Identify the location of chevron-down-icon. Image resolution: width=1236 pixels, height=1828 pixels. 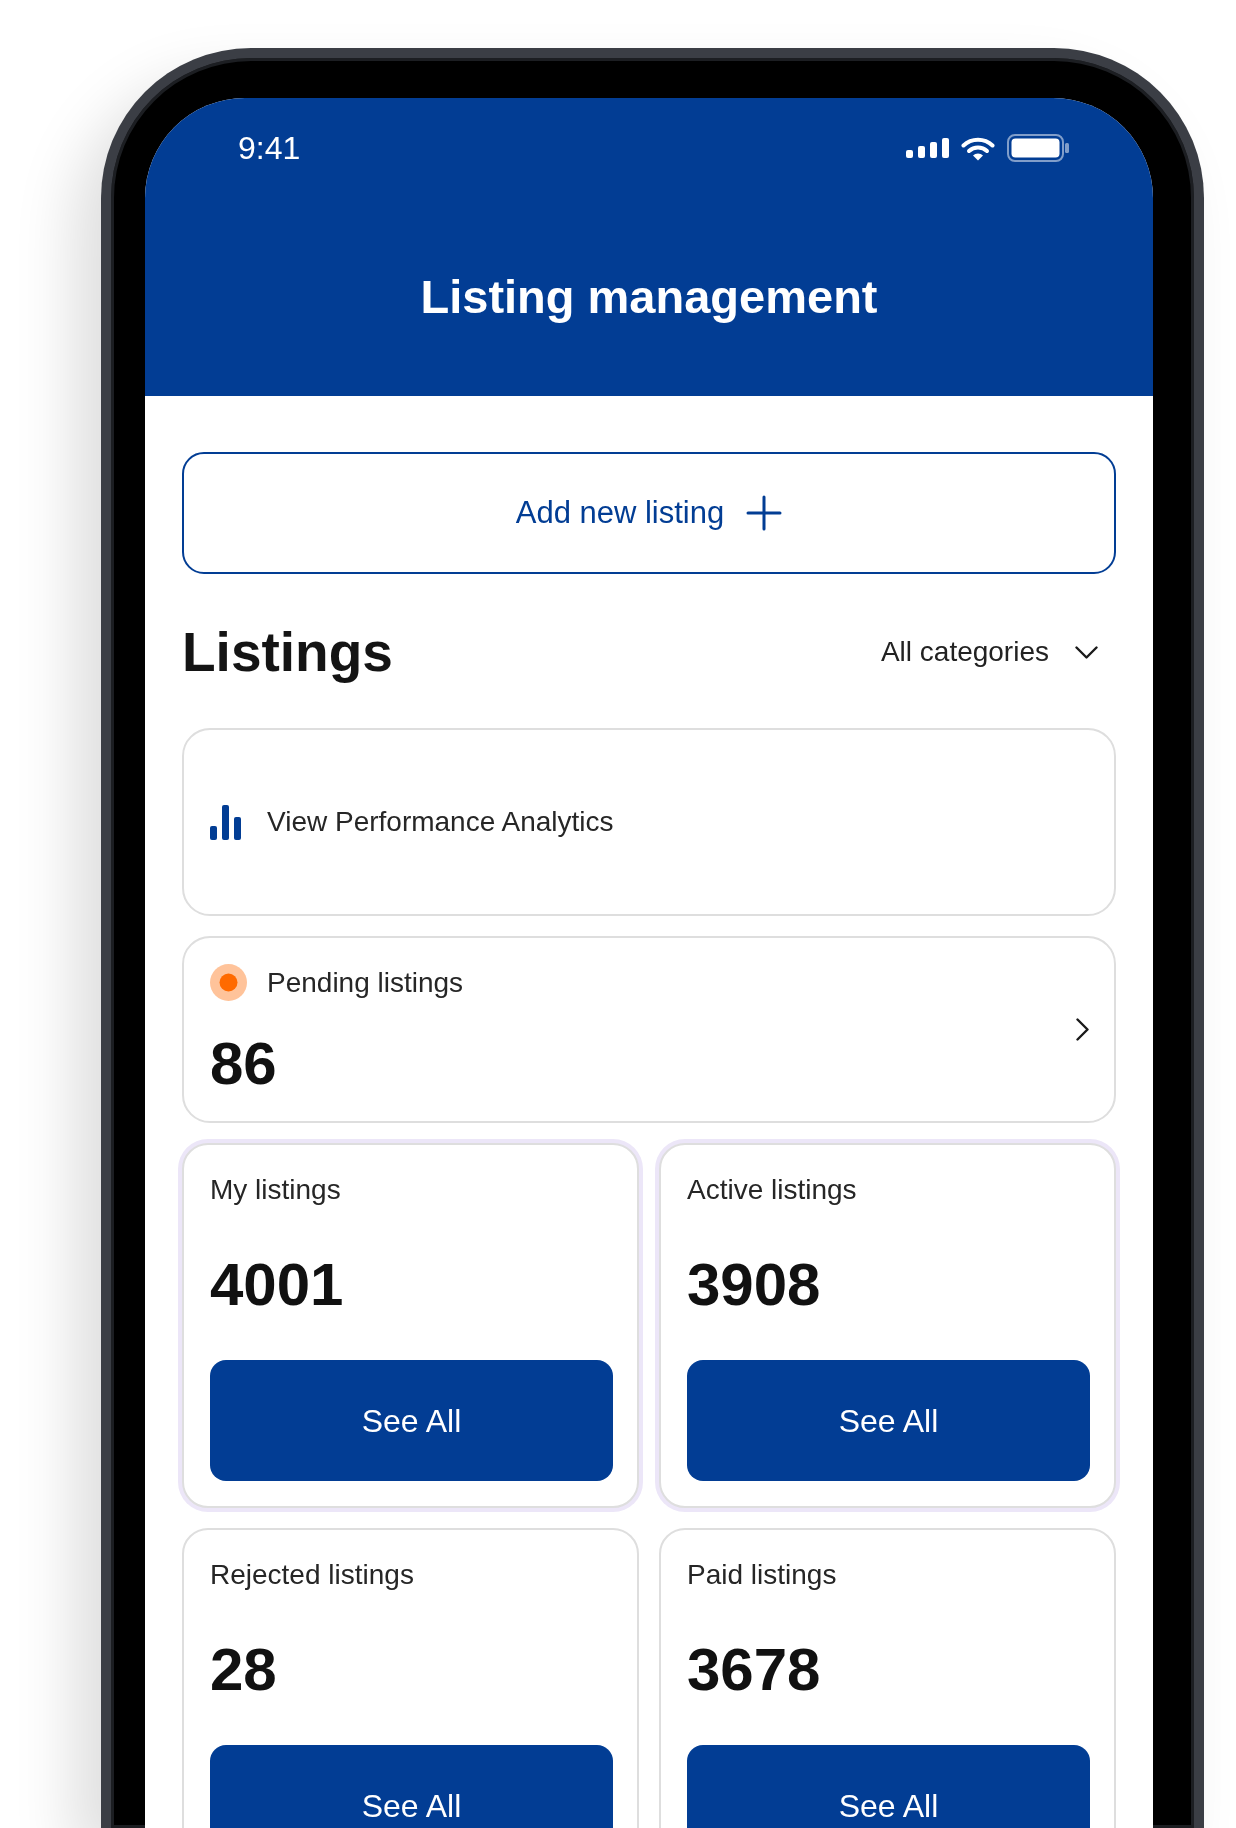
(1086, 652).